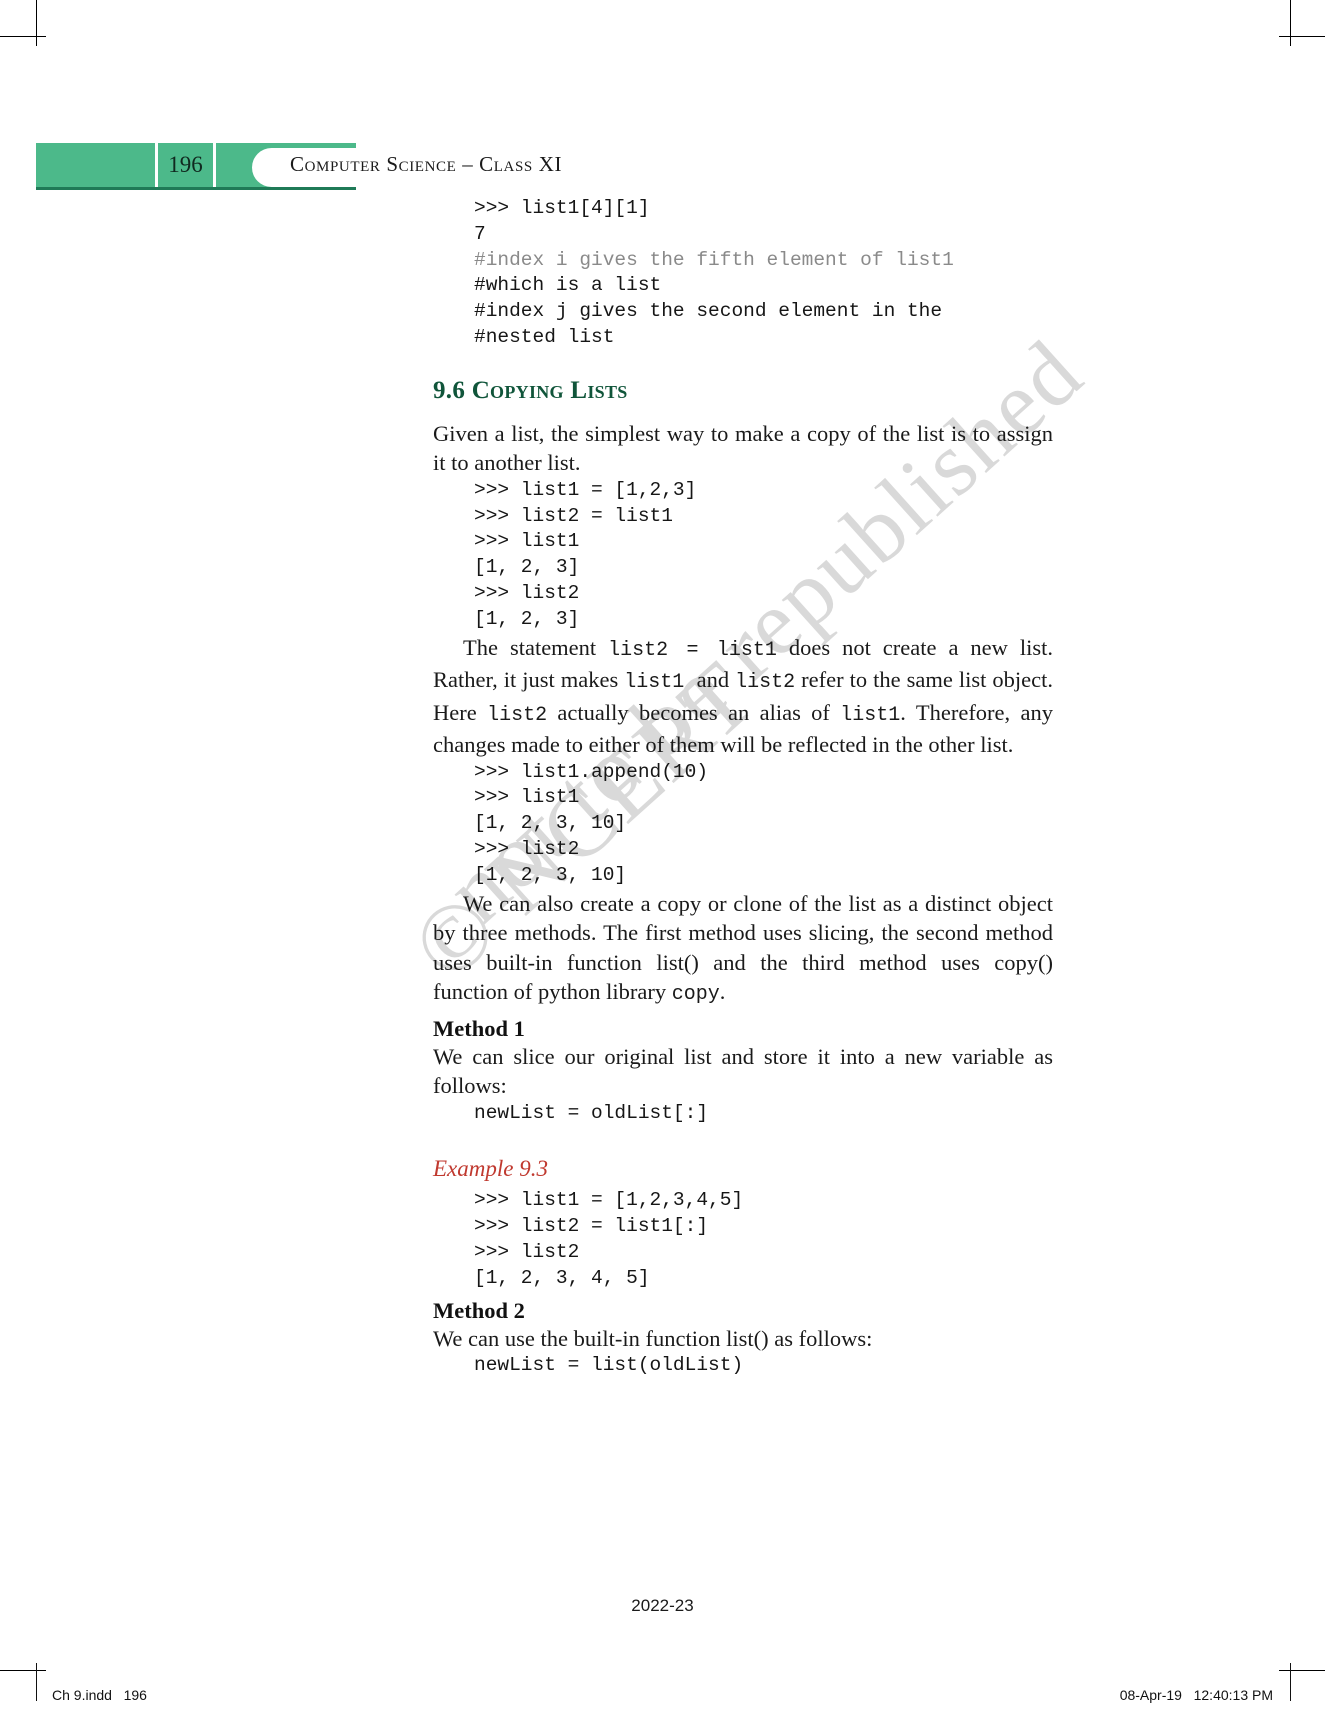  What do you see at coordinates (36, 1682) in the screenshot?
I see `footer-rule-left` at bounding box center [36, 1682].